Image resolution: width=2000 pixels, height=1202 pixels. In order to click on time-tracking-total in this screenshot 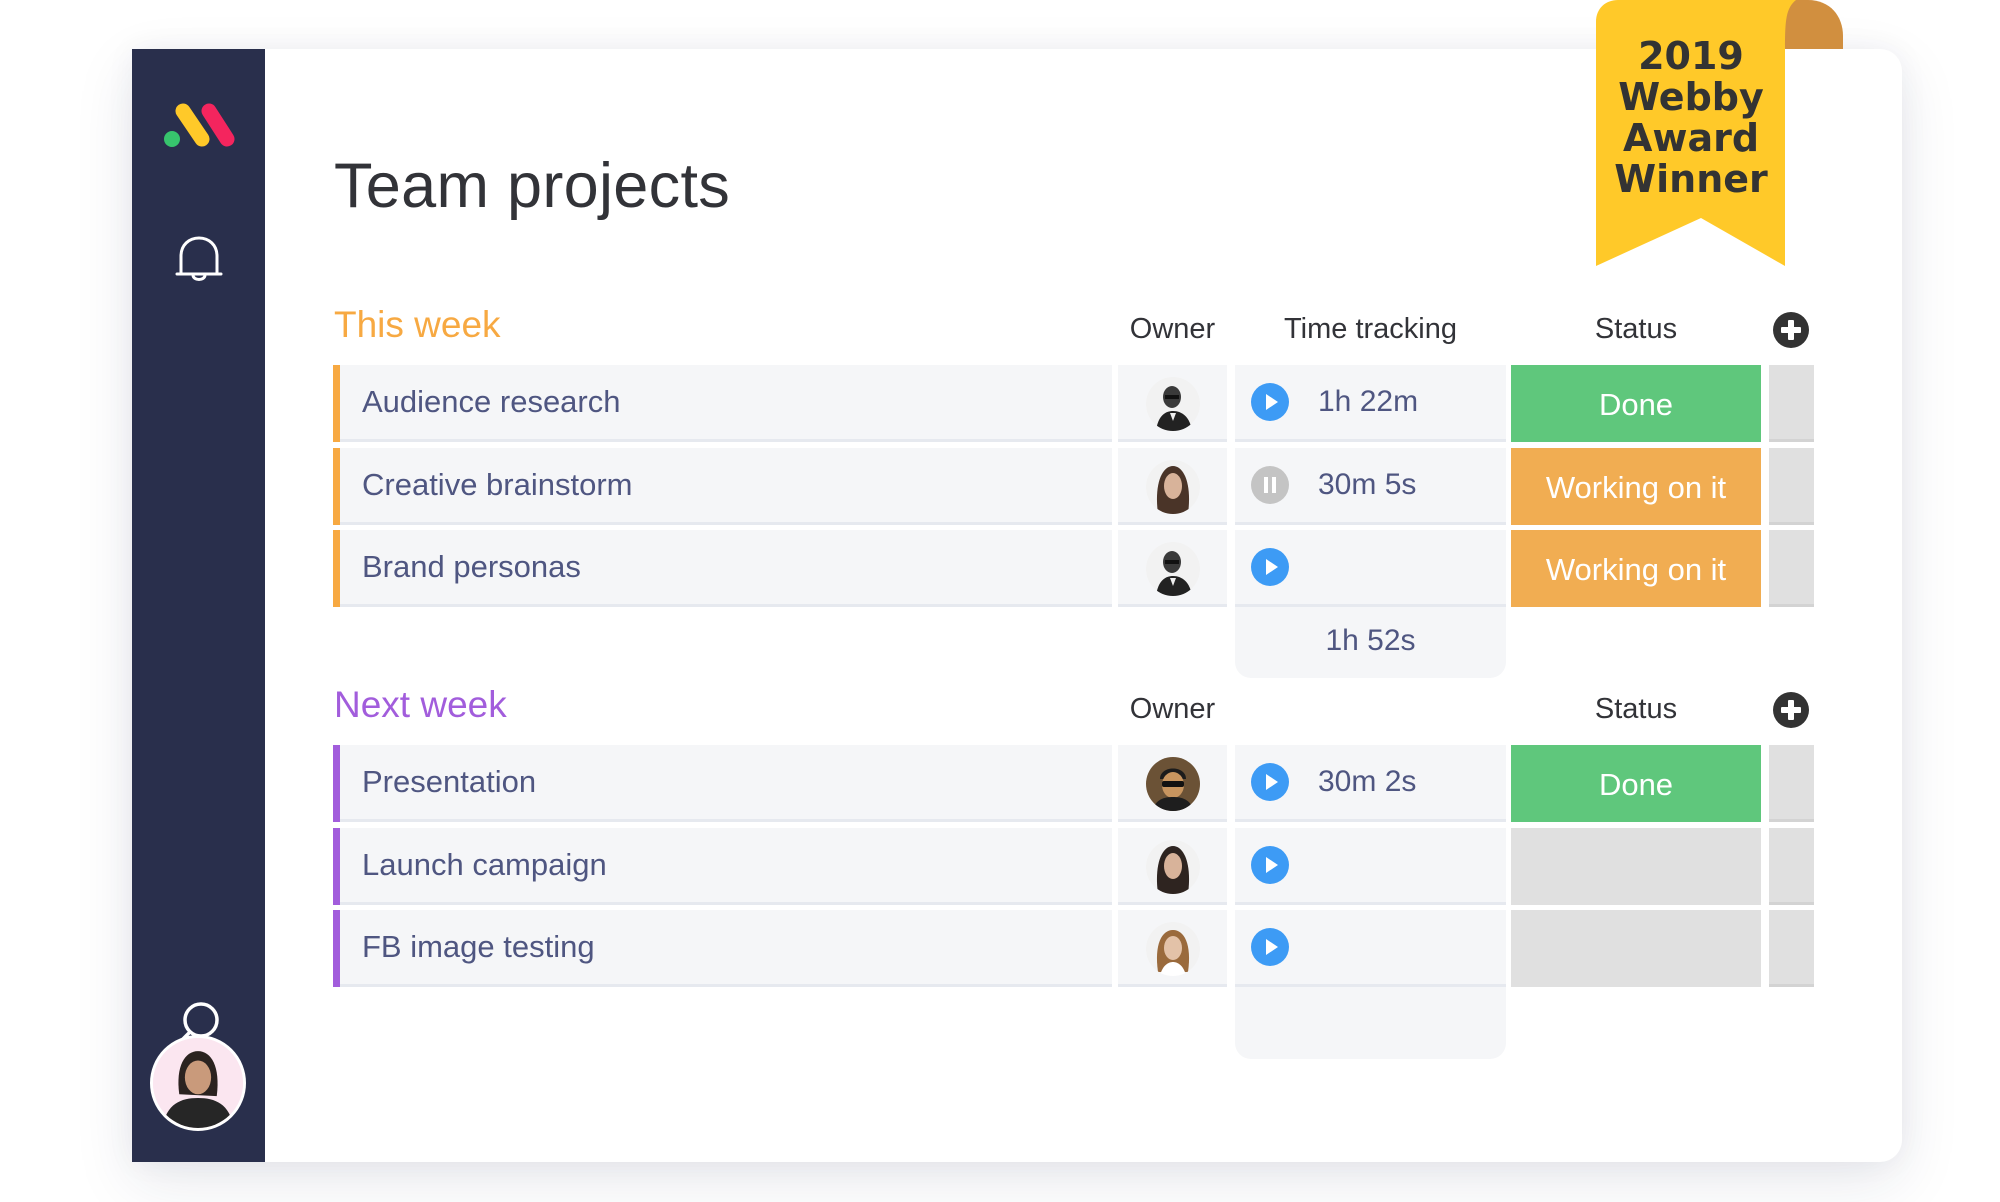, I will do `click(1370, 1023)`.